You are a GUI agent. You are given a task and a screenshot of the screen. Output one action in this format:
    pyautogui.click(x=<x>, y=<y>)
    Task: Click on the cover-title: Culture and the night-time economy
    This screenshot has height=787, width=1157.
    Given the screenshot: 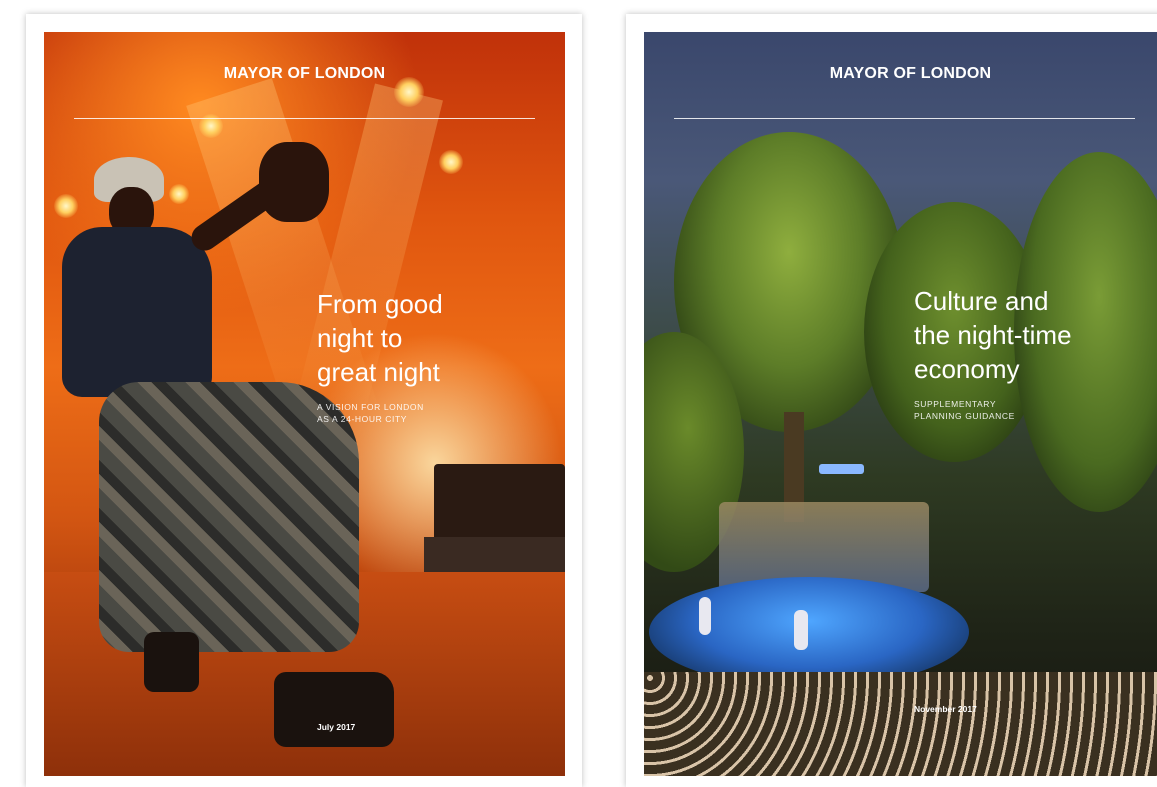 What is the action you would take?
    pyautogui.click(x=1034, y=335)
    